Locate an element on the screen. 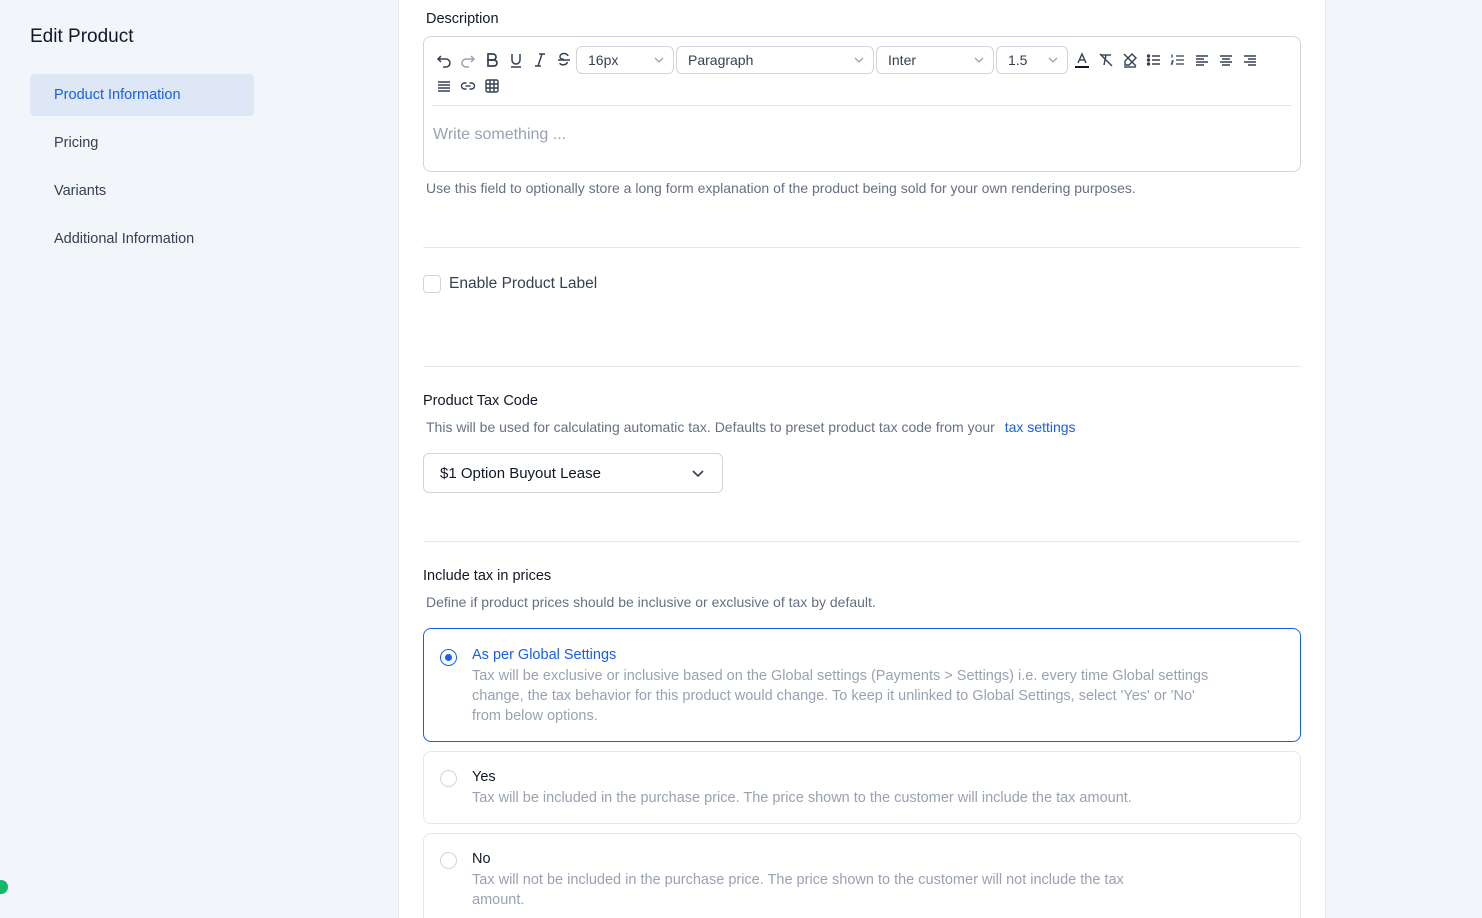 This screenshot has width=1482, height=918. option-title: No is located at coordinates (481, 859).